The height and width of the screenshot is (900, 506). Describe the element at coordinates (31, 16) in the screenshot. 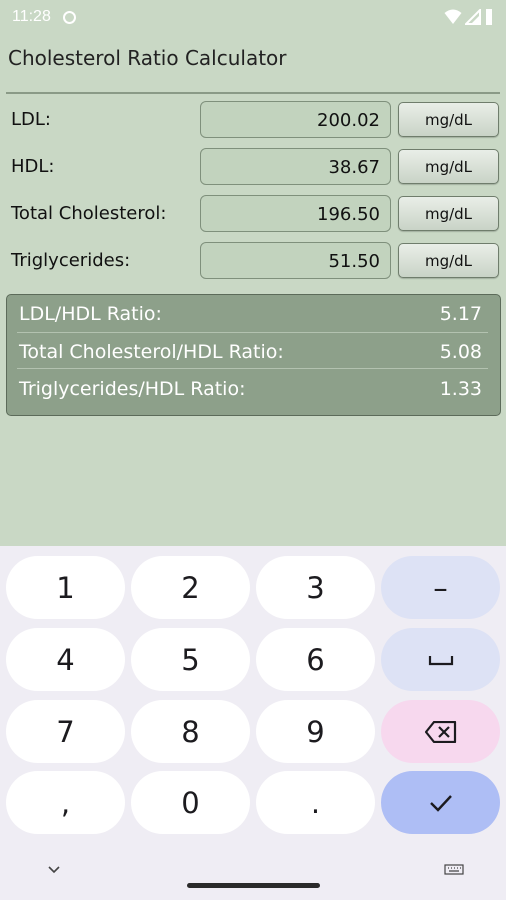

I see `status-time: 11:28` at that location.